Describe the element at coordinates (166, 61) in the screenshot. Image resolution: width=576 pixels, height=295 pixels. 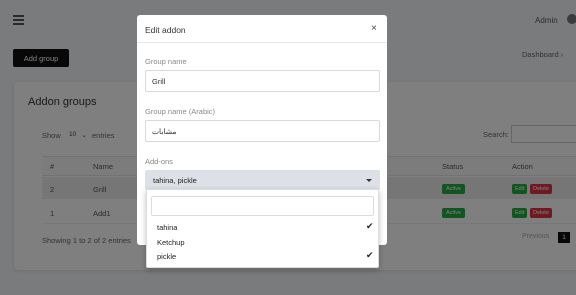
I see `group-name-label: Group name` at that location.